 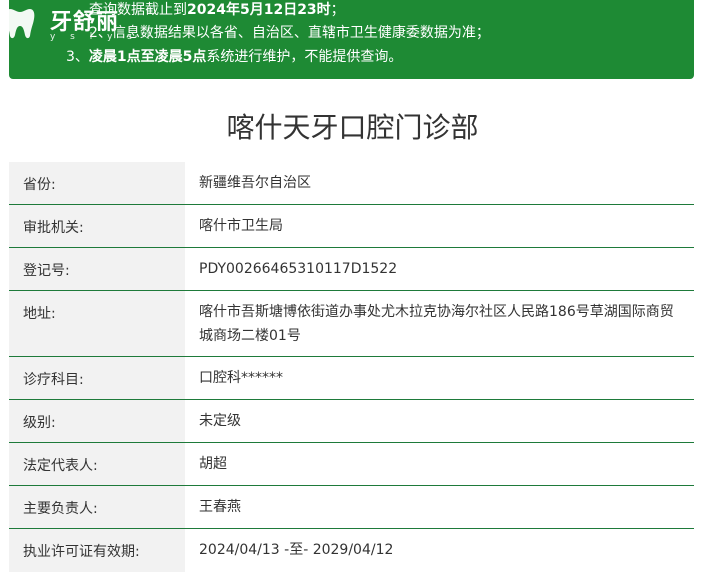 I want to click on table-row-department: 诊疗科目: 口腔科******, so click(x=351, y=378).